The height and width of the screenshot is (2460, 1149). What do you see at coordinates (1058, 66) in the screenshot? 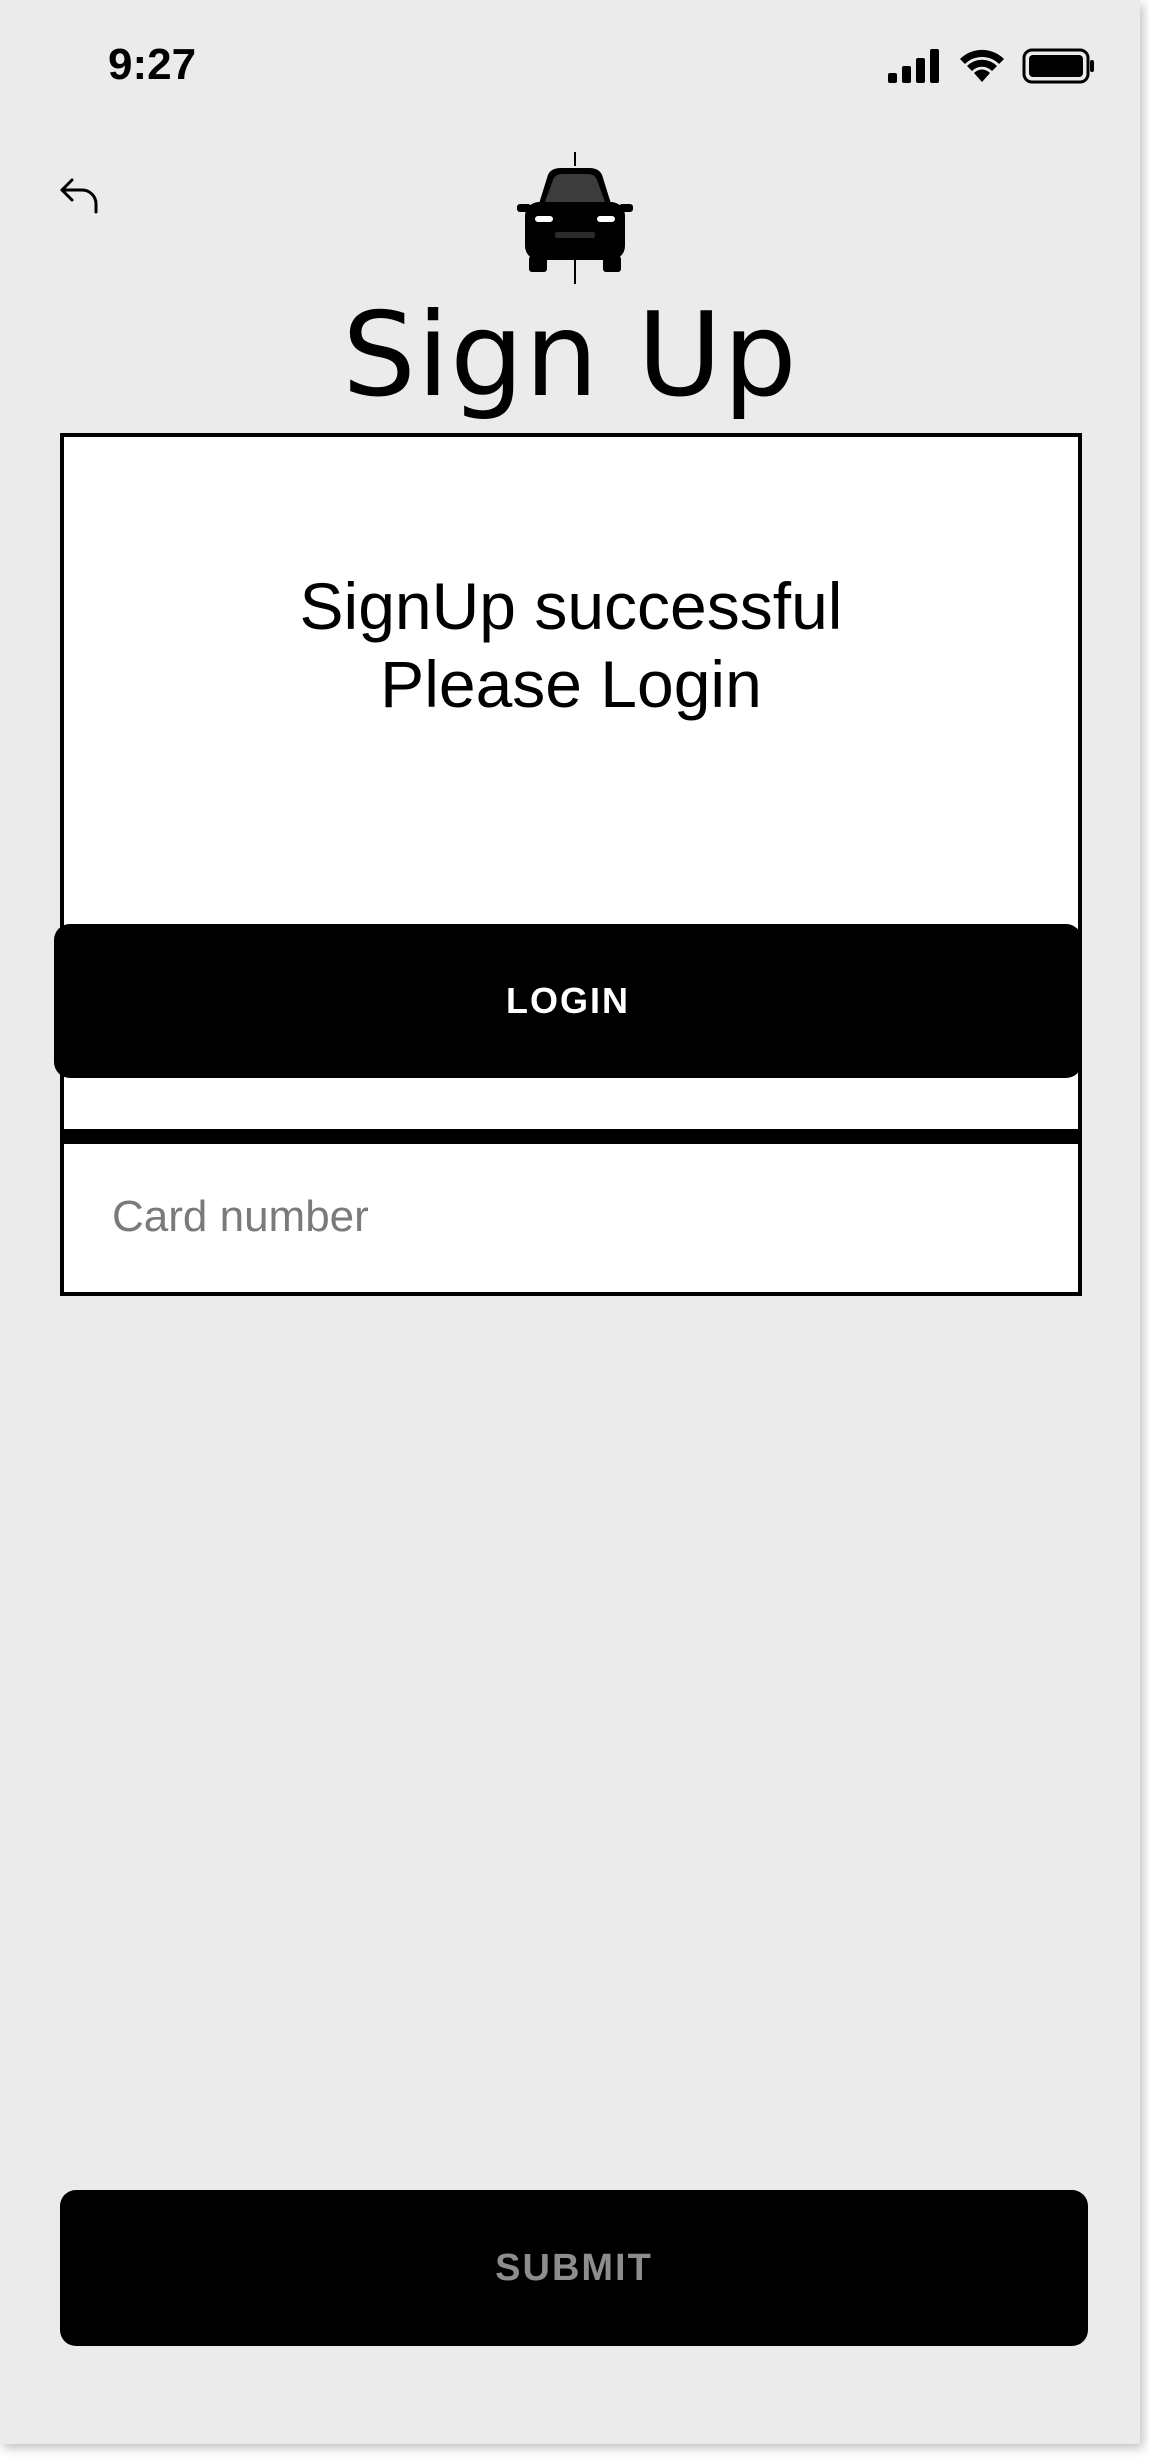
I see `battery-icon` at bounding box center [1058, 66].